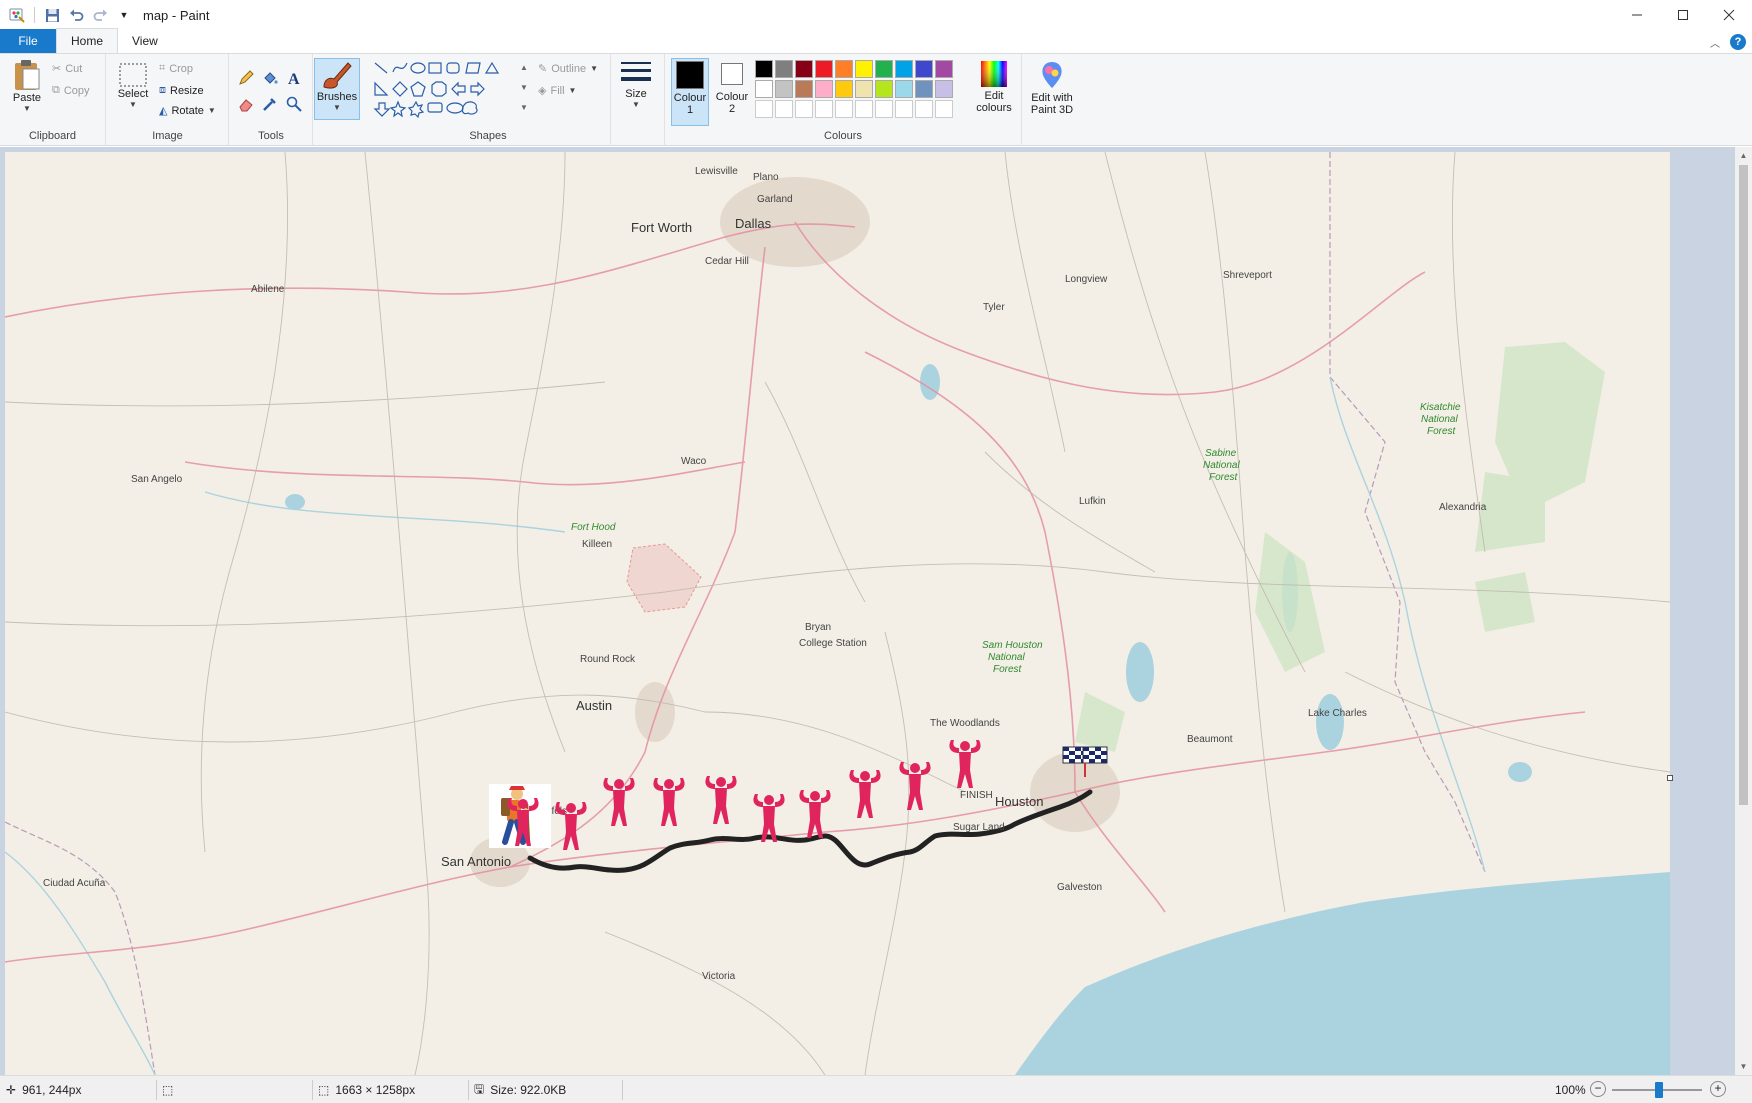  What do you see at coordinates (1729, 15) in the screenshot?
I see `close-icon` at bounding box center [1729, 15].